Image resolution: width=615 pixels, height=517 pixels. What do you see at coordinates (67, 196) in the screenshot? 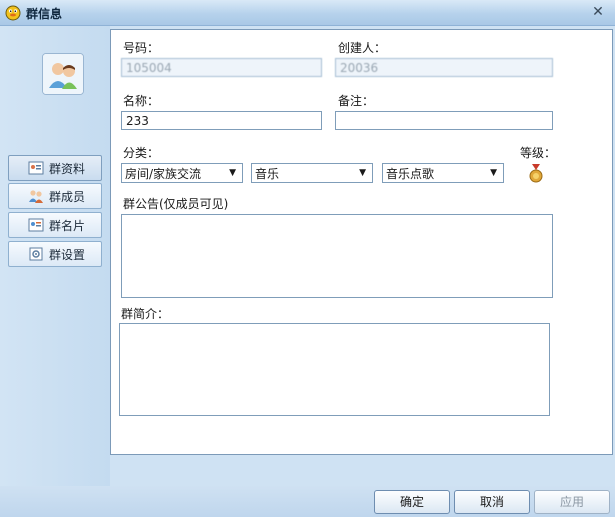
I see `sidebar-item-label: 群成员` at bounding box center [67, 196].